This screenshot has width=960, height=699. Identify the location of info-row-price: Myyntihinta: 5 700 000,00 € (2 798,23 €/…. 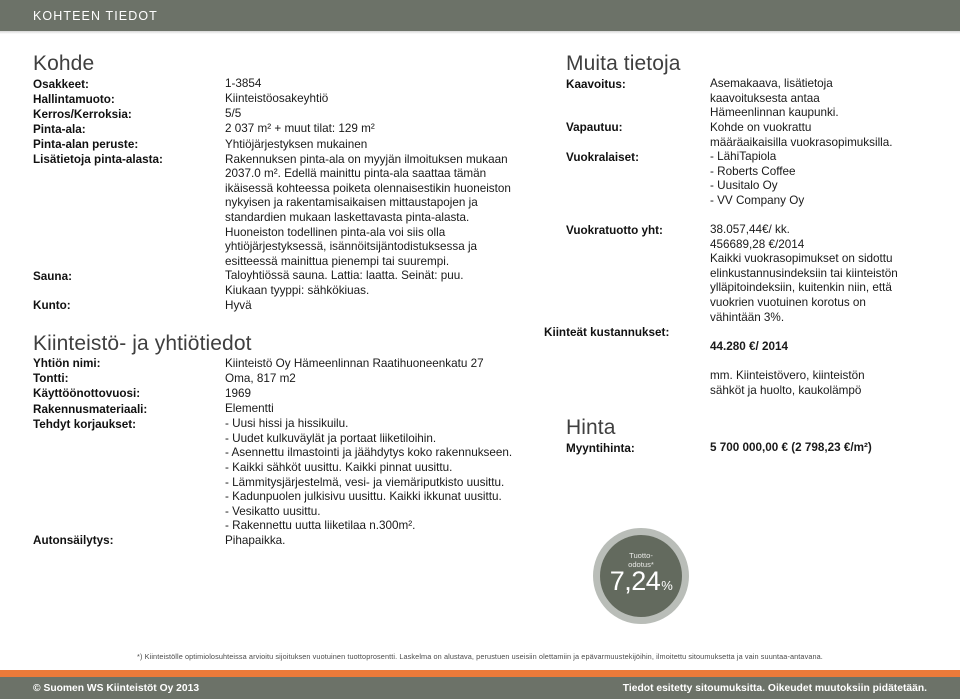
(753, 448).